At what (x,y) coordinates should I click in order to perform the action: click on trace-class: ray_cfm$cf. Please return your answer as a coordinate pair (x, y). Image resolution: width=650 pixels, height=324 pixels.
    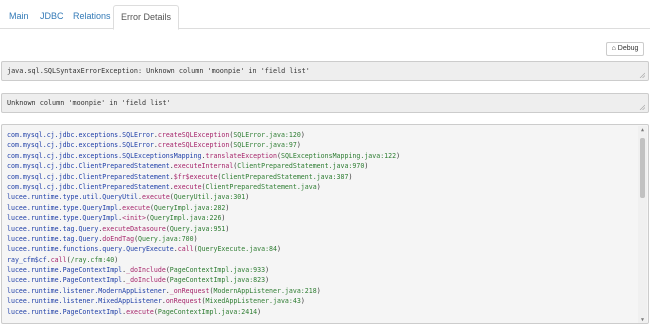
    Looking at the image, I should click on (27, 259).